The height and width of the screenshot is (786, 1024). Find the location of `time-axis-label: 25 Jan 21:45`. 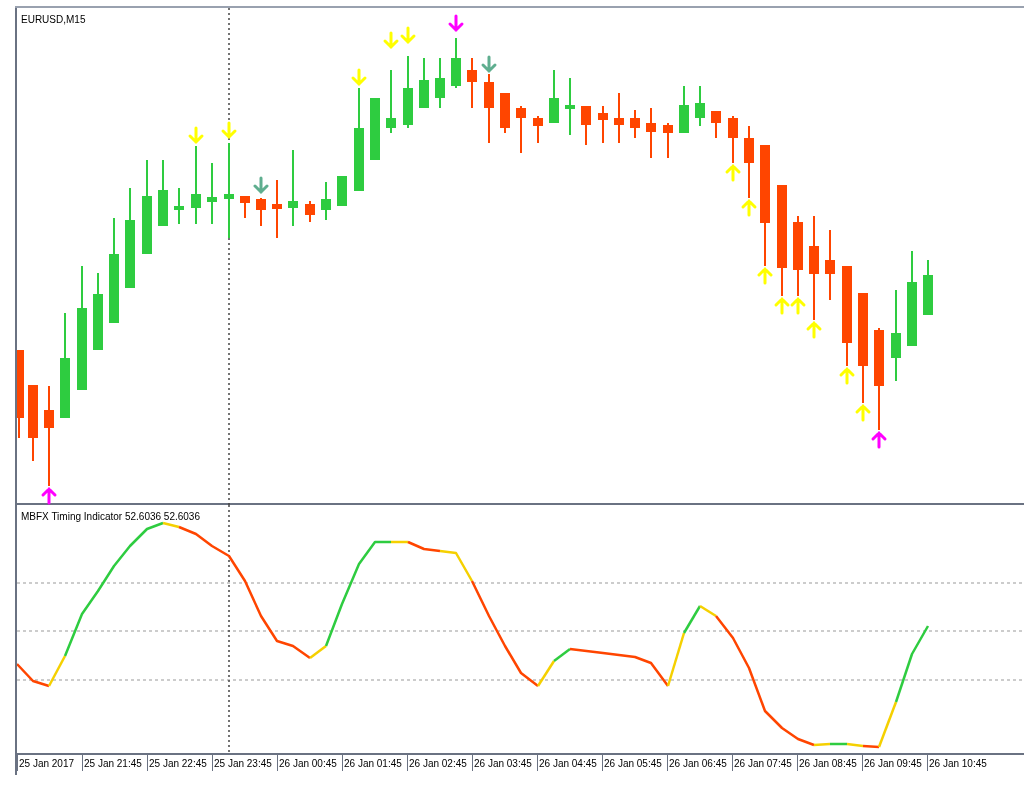

time-axis-label: 25 Jan 21:45 is located at coordinates (113, 763).